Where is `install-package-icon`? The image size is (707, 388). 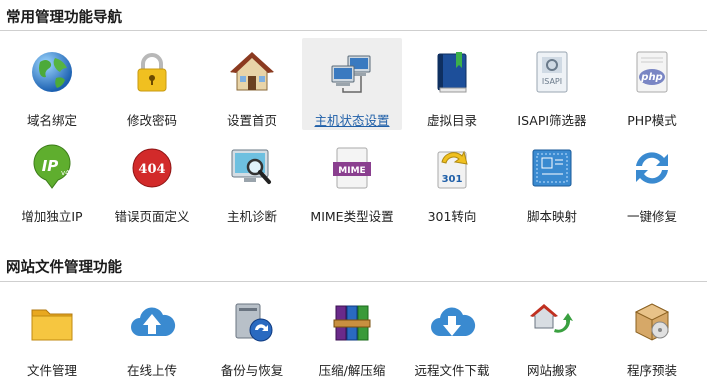 install-package-icon is located at coordinates (652, 322).